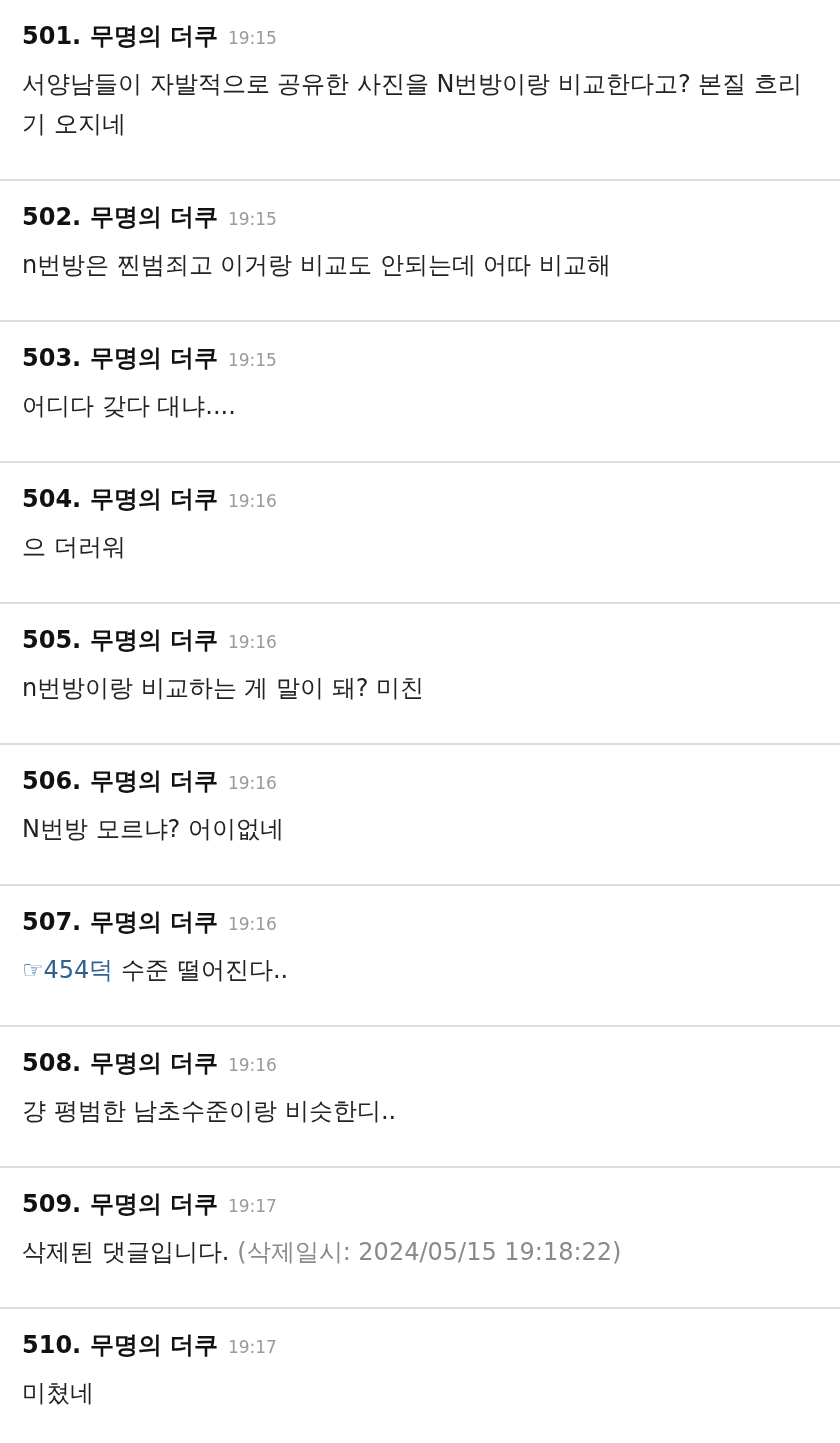  What do you see at coordinates (120, 499) in the screenshot?
I see `comment-author: 504. 무명의 더쿠` at bounding box center [120, 499].